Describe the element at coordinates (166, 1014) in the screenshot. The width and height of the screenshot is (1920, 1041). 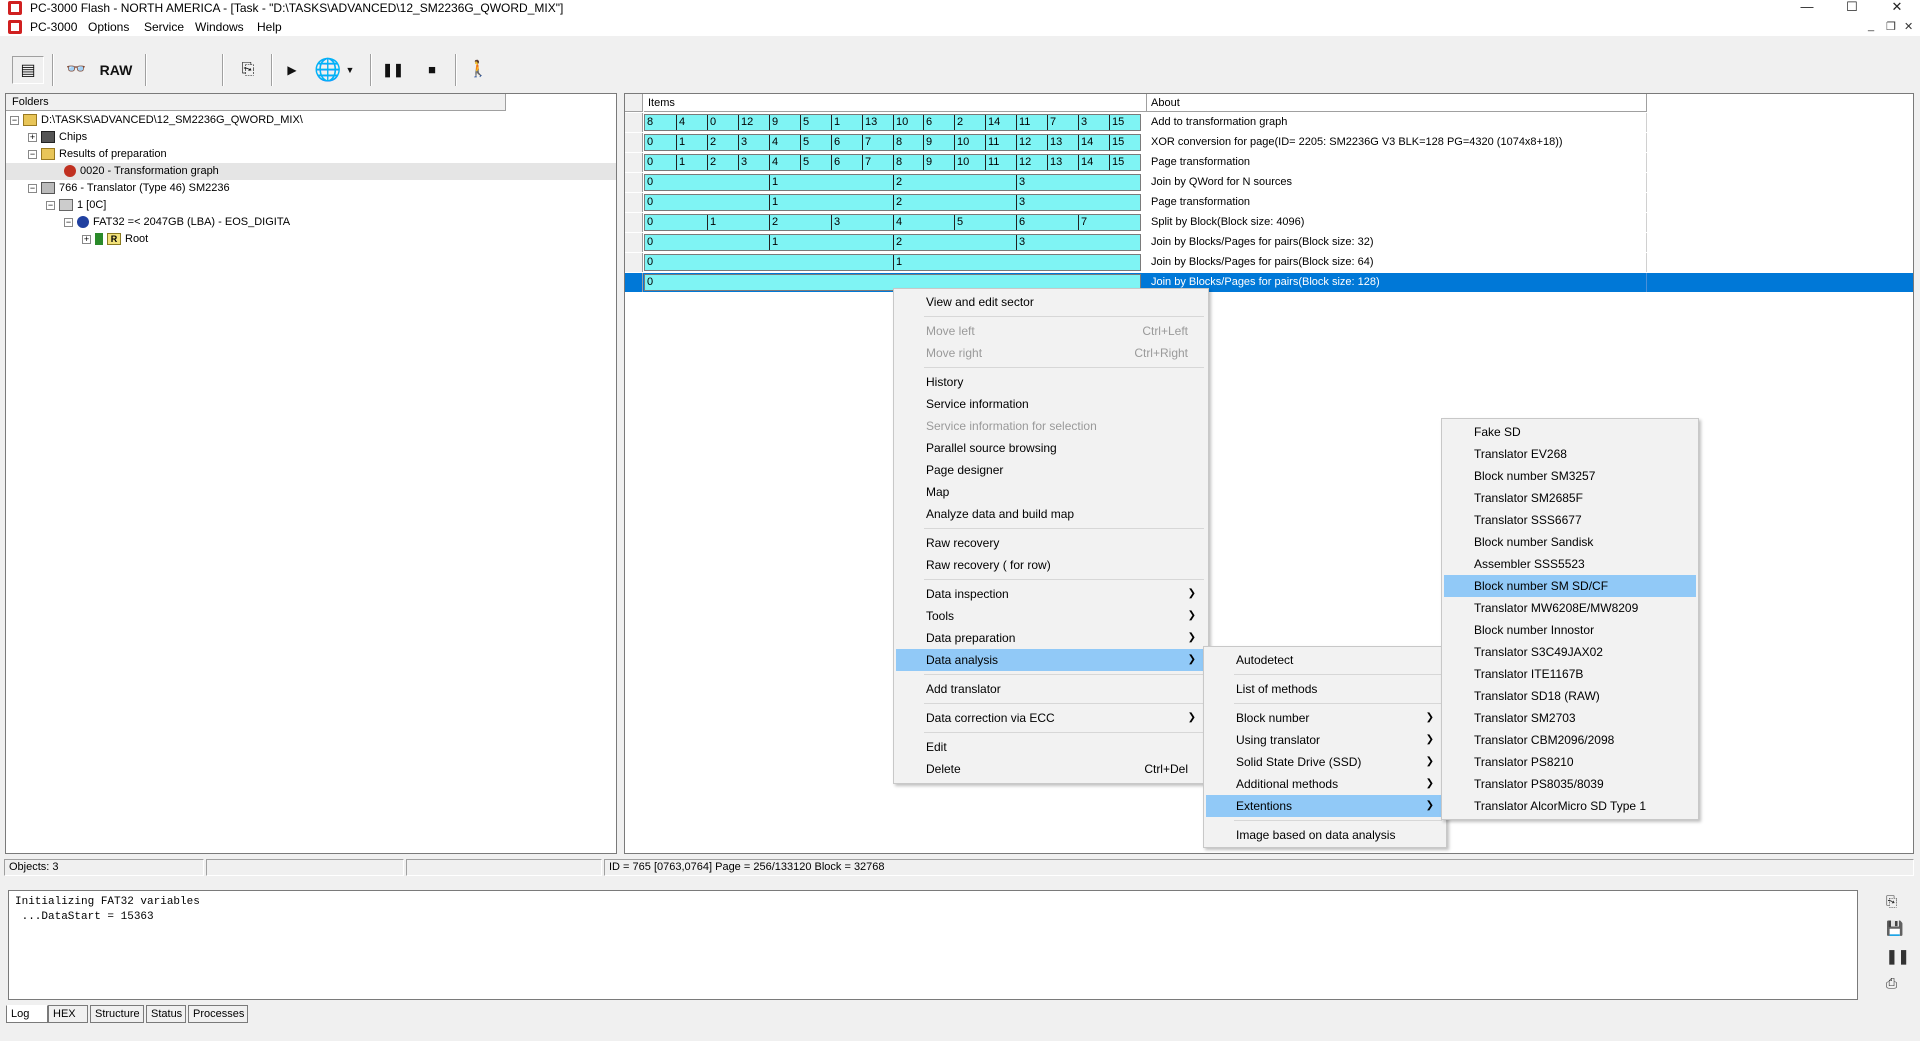
I see `tab-status: Status` at that location.